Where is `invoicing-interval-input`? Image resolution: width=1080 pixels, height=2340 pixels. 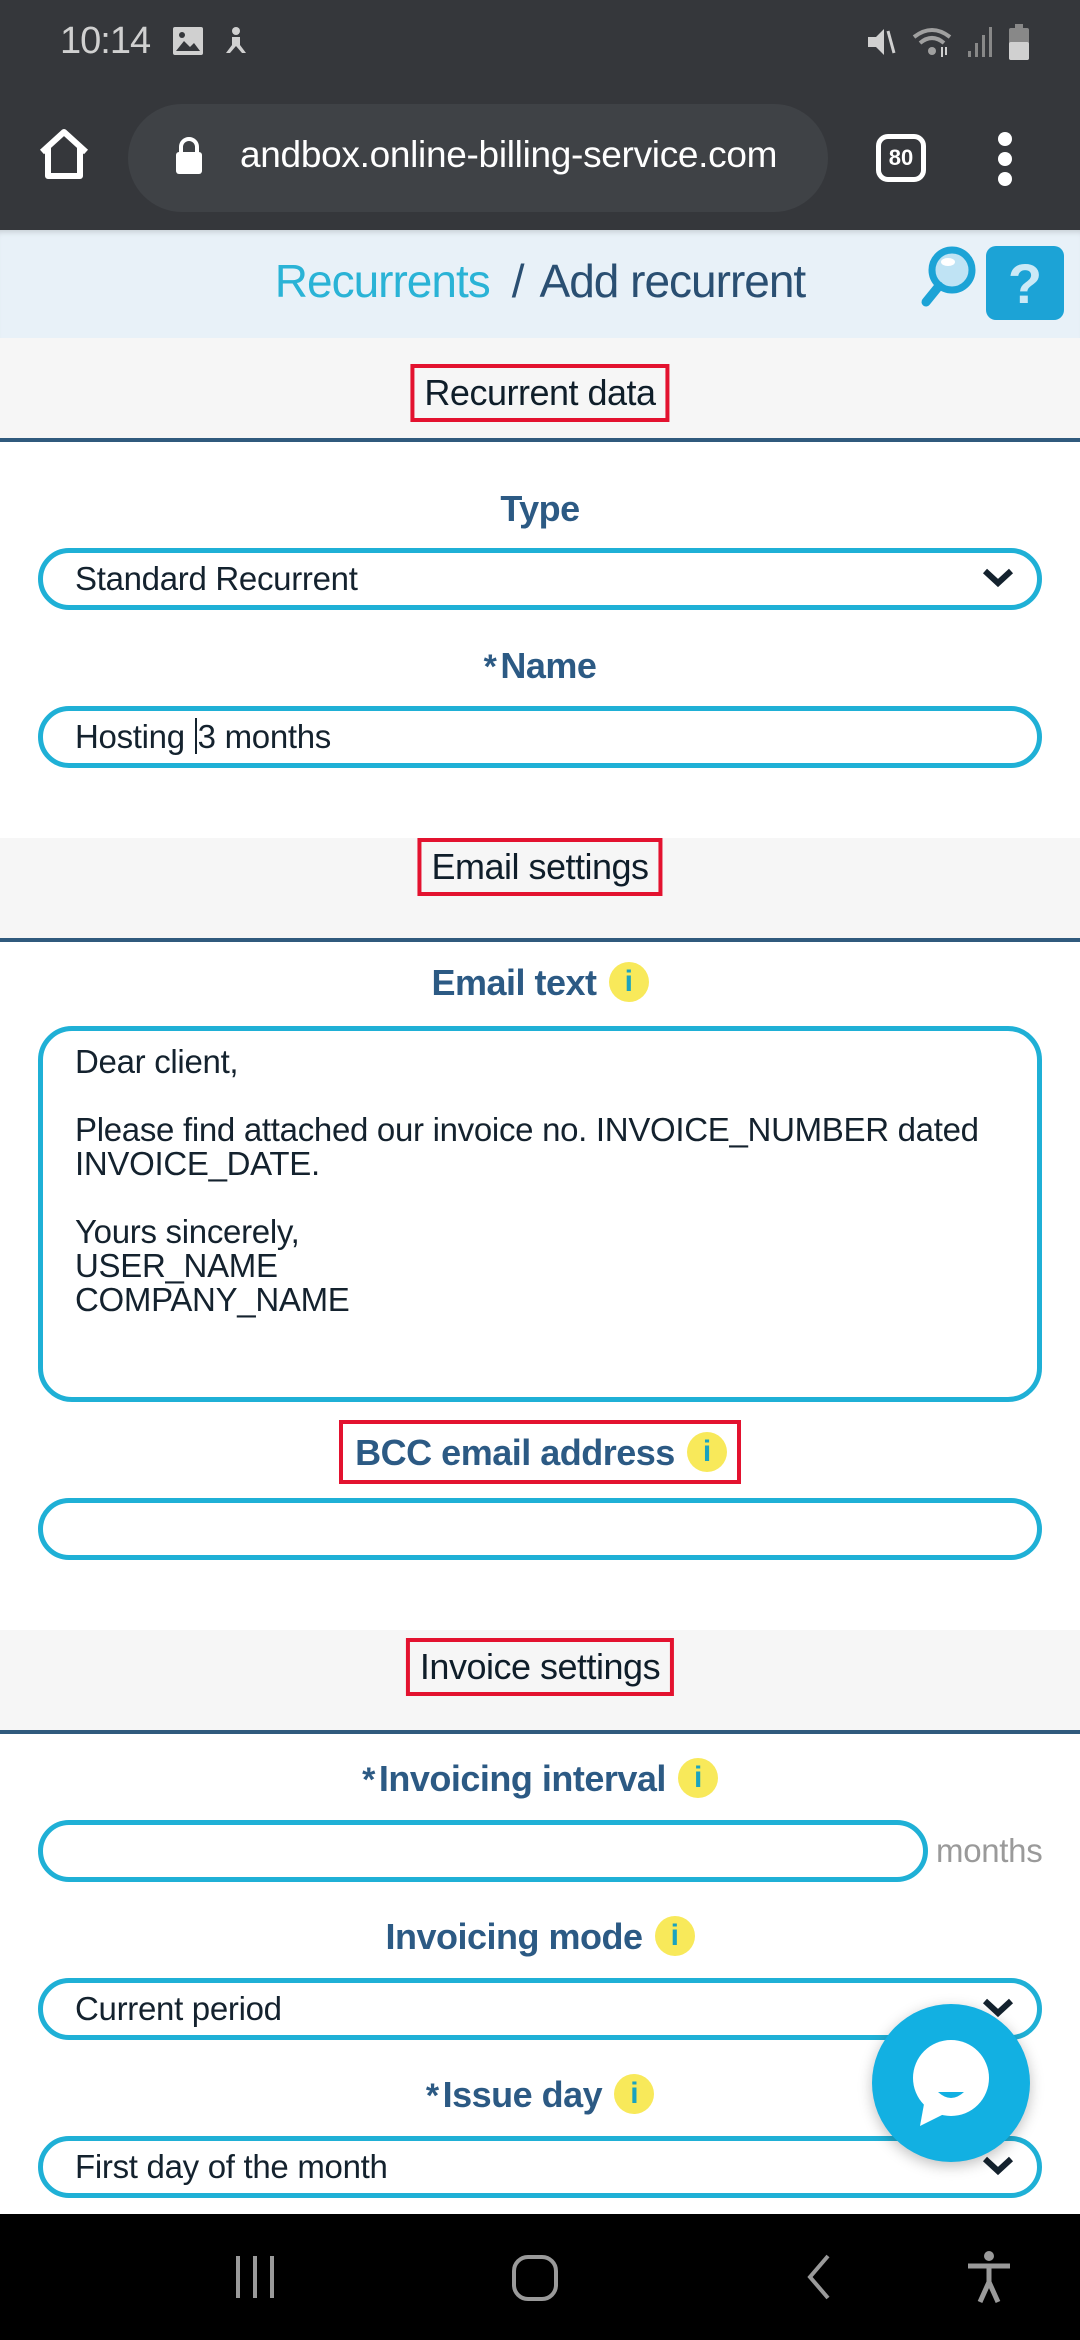 invoicing-interval-input is located at coordinates (483, 1851).